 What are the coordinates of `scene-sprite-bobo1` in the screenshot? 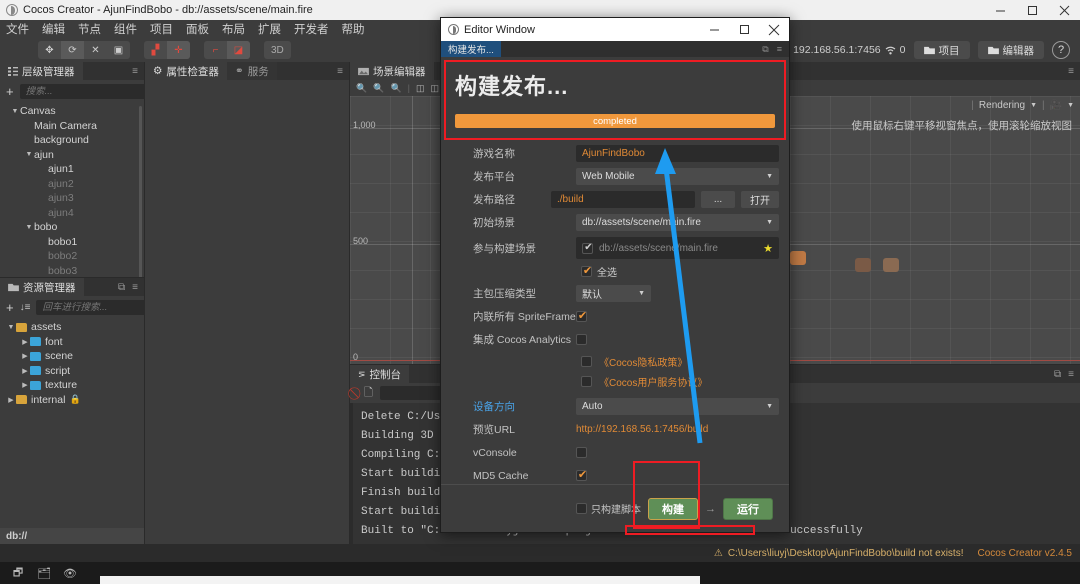 It's located at (863, 265).